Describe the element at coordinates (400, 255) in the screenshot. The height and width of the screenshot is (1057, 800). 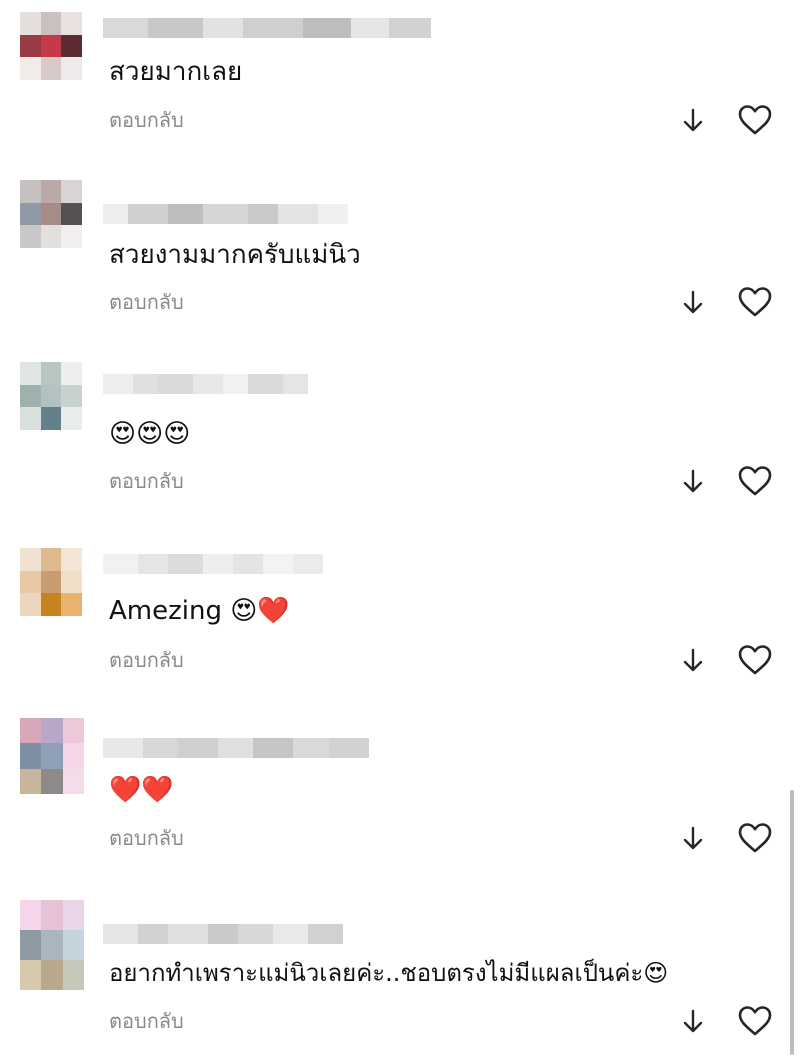
I see `comment-item: สวยงามมากครับแม่นิว ตอบกลับ` at that location.